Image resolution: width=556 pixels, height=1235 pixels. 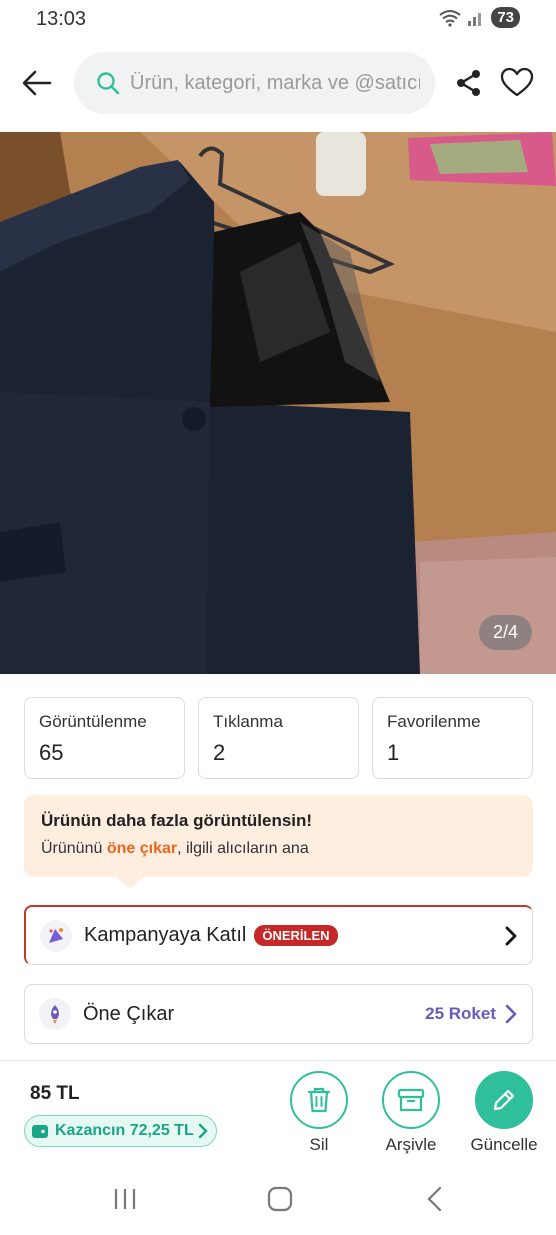 I want to click on feature-right: 25 Roket, so click(x=471, y=1014).